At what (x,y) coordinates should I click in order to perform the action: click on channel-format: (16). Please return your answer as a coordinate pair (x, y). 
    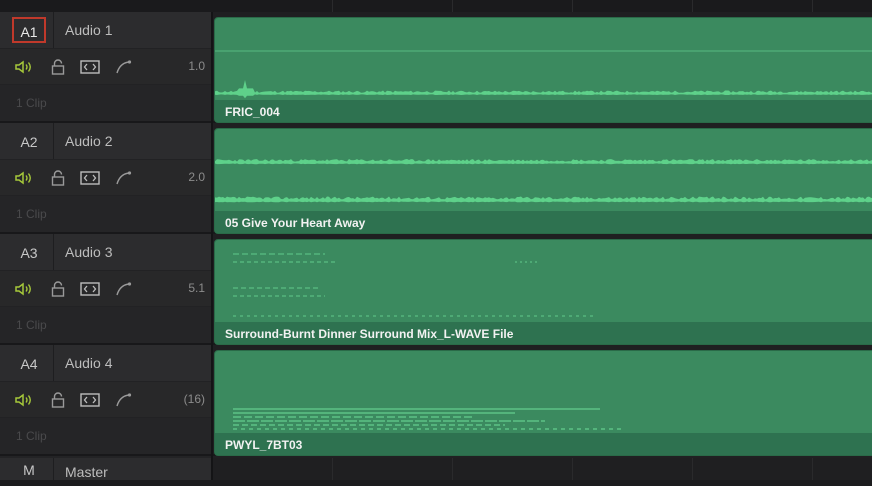
    Looking at the image, I should click on (194, 399).